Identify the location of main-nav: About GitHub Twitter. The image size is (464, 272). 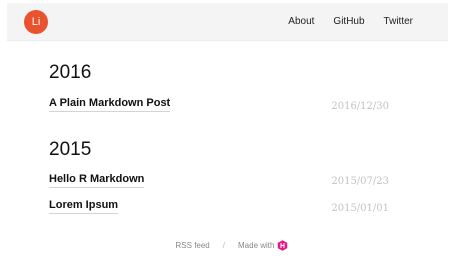
(350, 21).